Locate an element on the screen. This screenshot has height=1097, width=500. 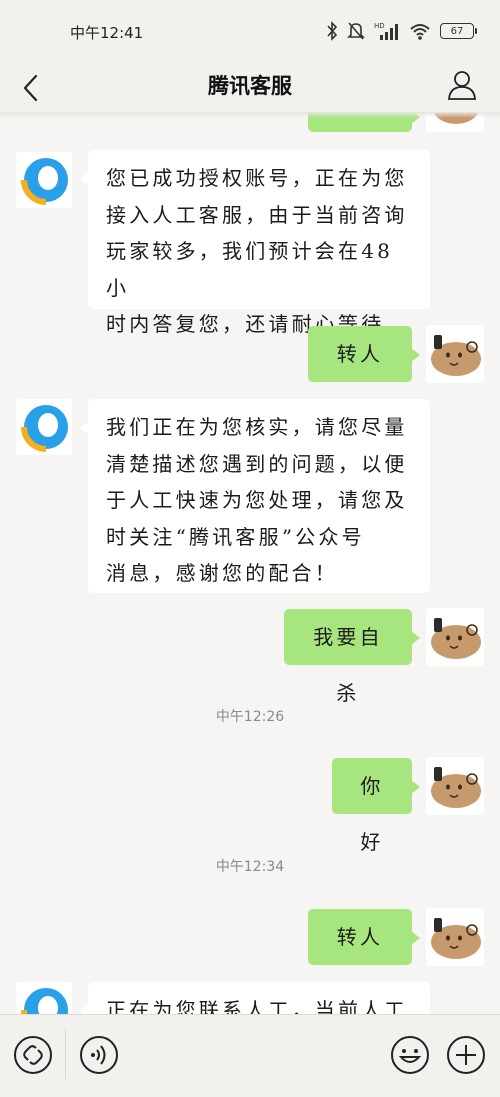
message-line: 玩家较多，我们预计会在48小 is located at coordinates (250, 269).